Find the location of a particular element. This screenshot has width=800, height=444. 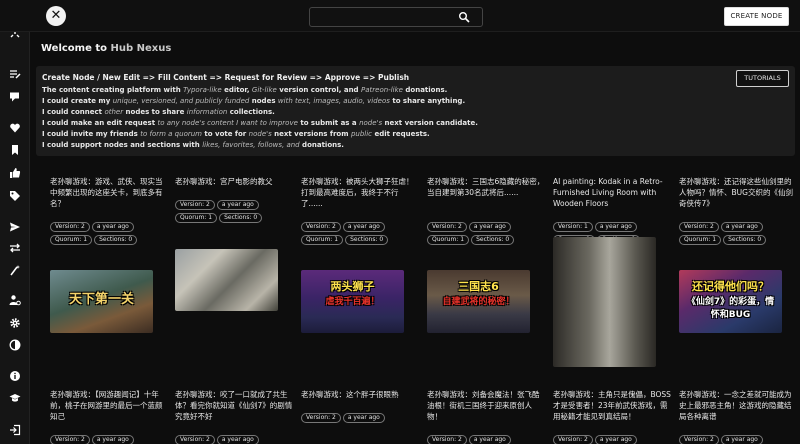

logout-icon is located at coordinates (15, 430).